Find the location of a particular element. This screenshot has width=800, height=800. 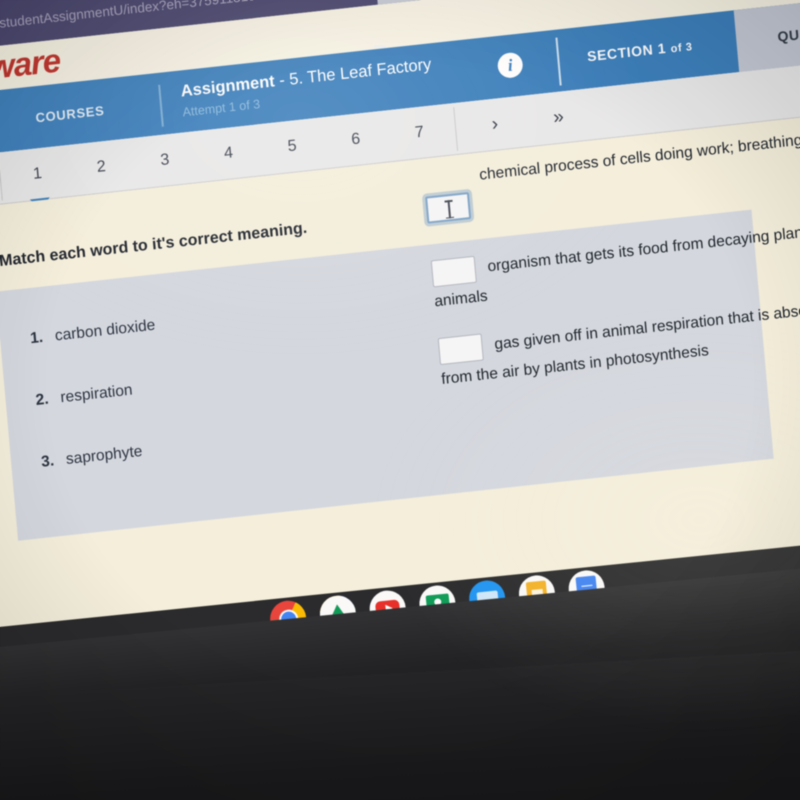

match-term-3-number: 3. is located at coordinates (47, 461).